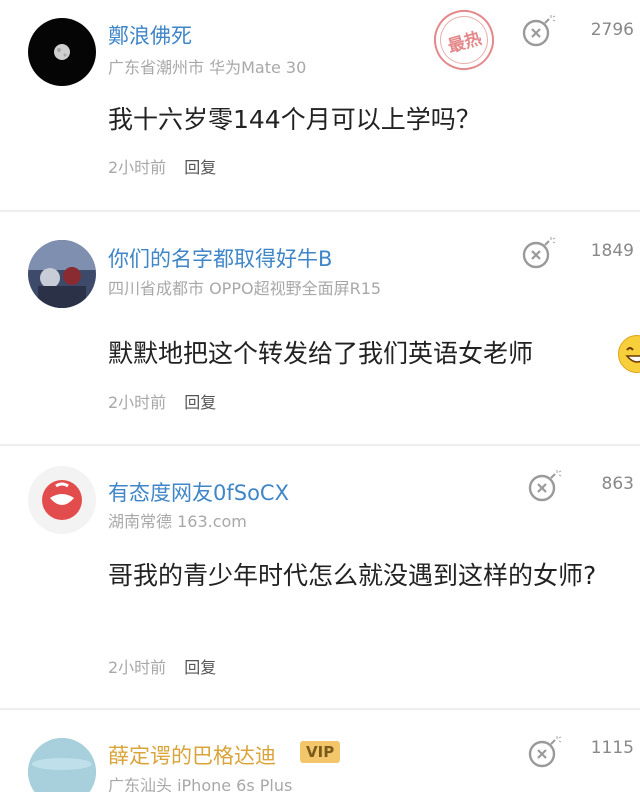  Describe the element at coordinates (612, 30) in the screenshot. I see `like-count: 2796` at that location.